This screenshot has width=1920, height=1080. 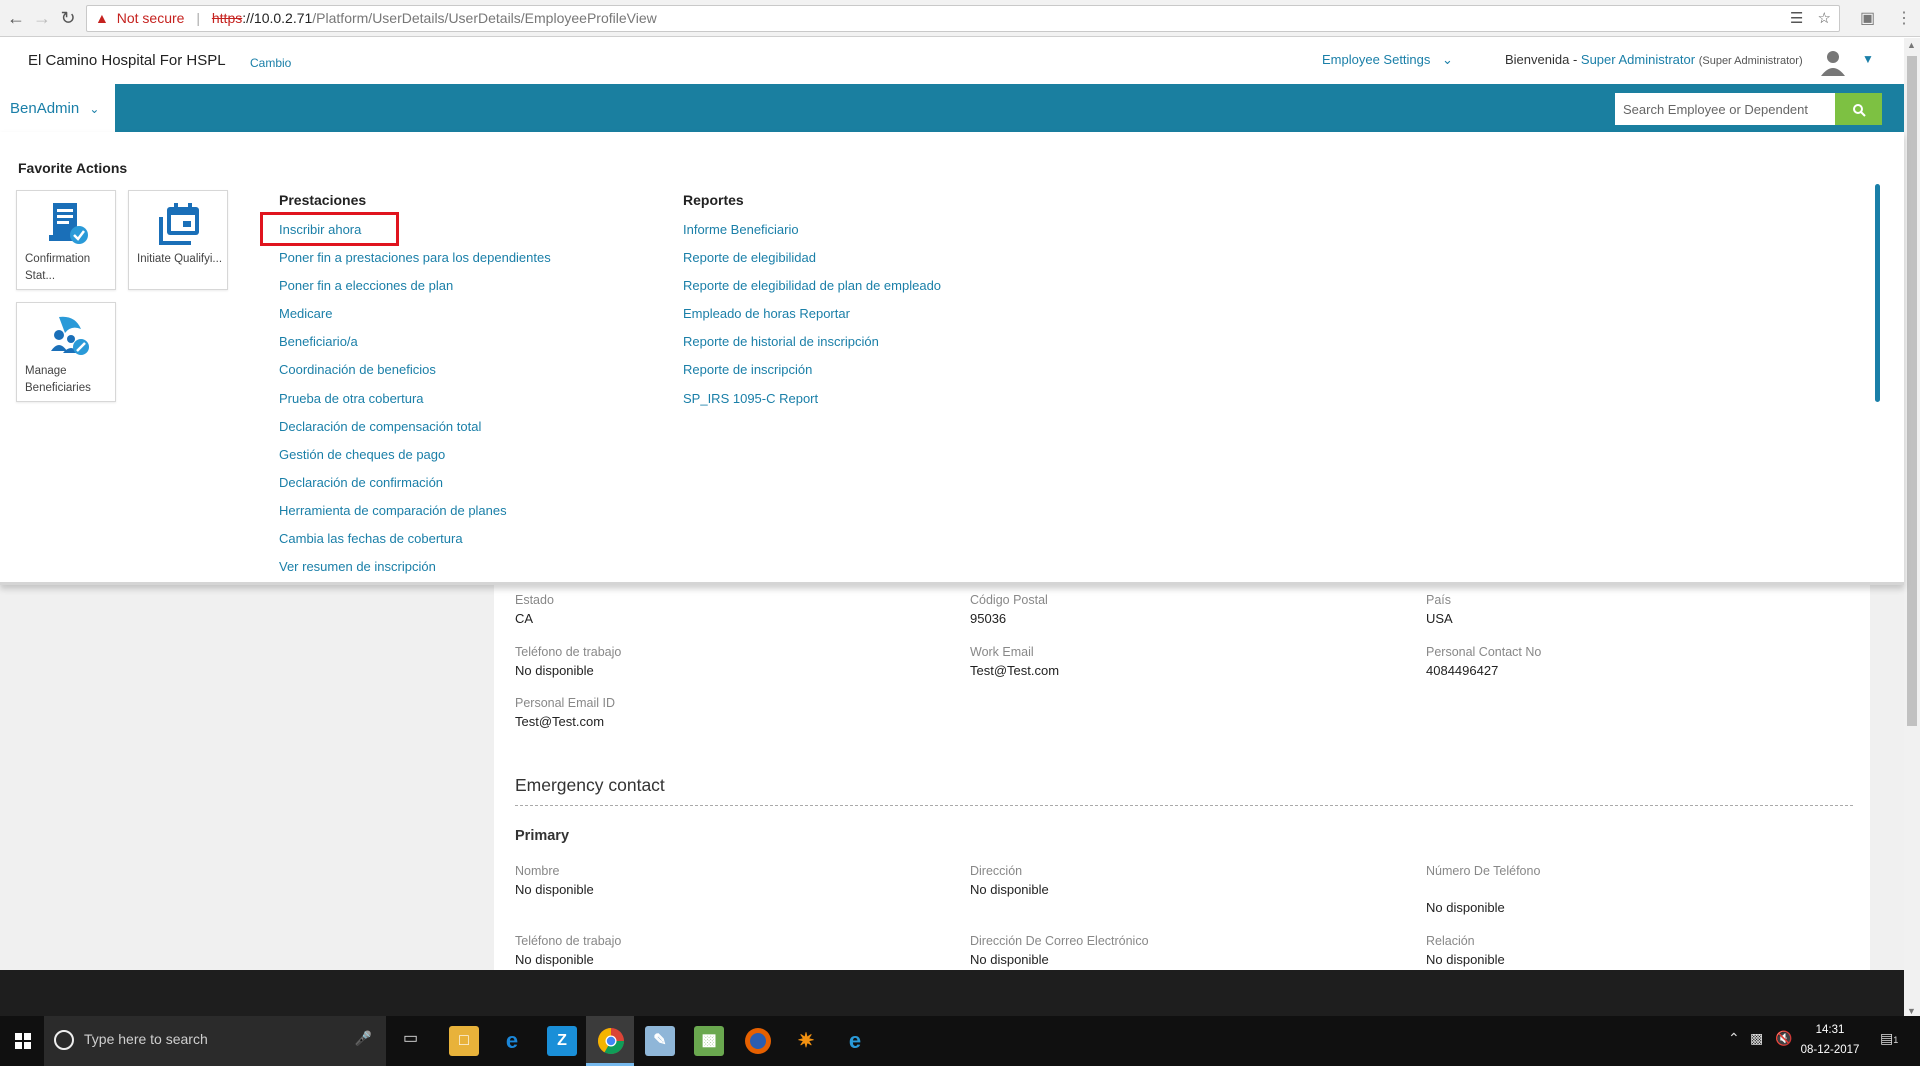 What do you see at coordinates (1465, 907) in the screenshot?
I see `contact-phone-value: No disponible` at bounding box center [1465, 907].